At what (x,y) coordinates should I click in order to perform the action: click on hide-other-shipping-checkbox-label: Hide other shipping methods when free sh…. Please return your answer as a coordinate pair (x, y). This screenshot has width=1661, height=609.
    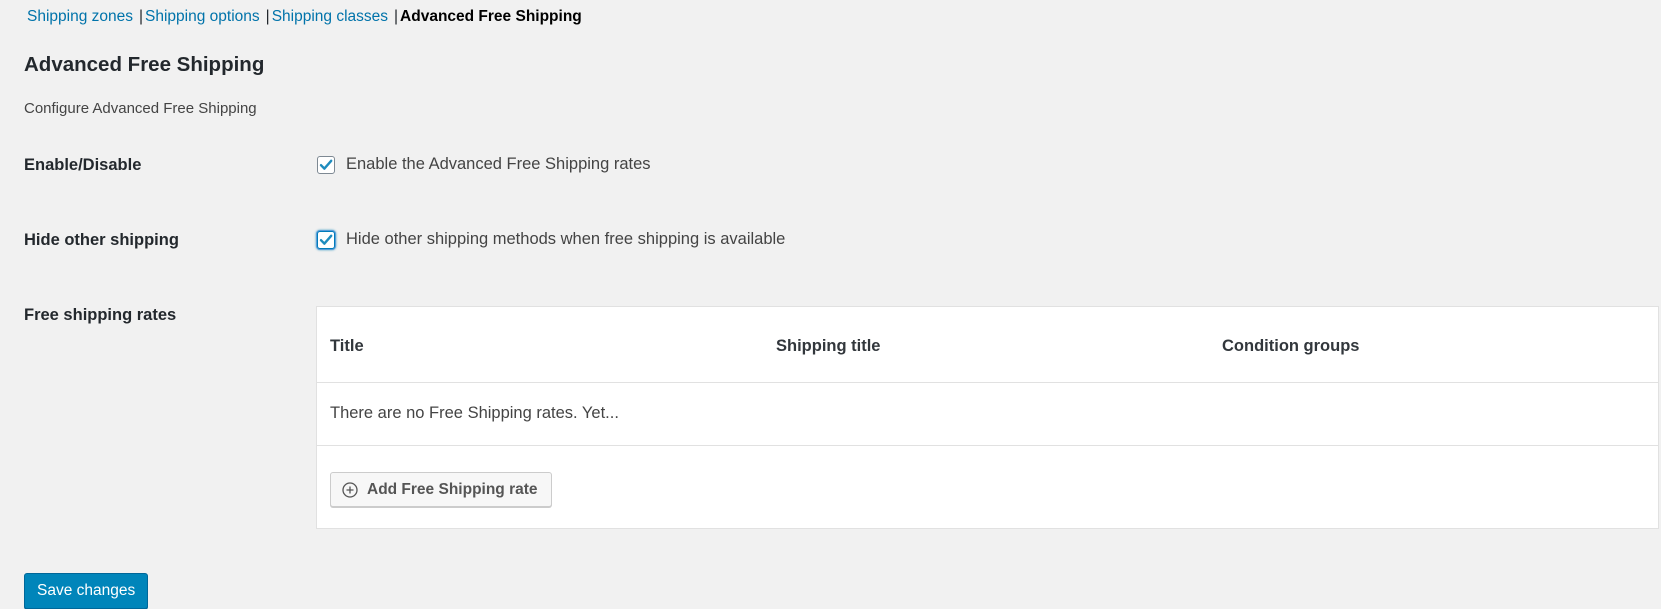
    Looking at the image, I should click on (566, 239).